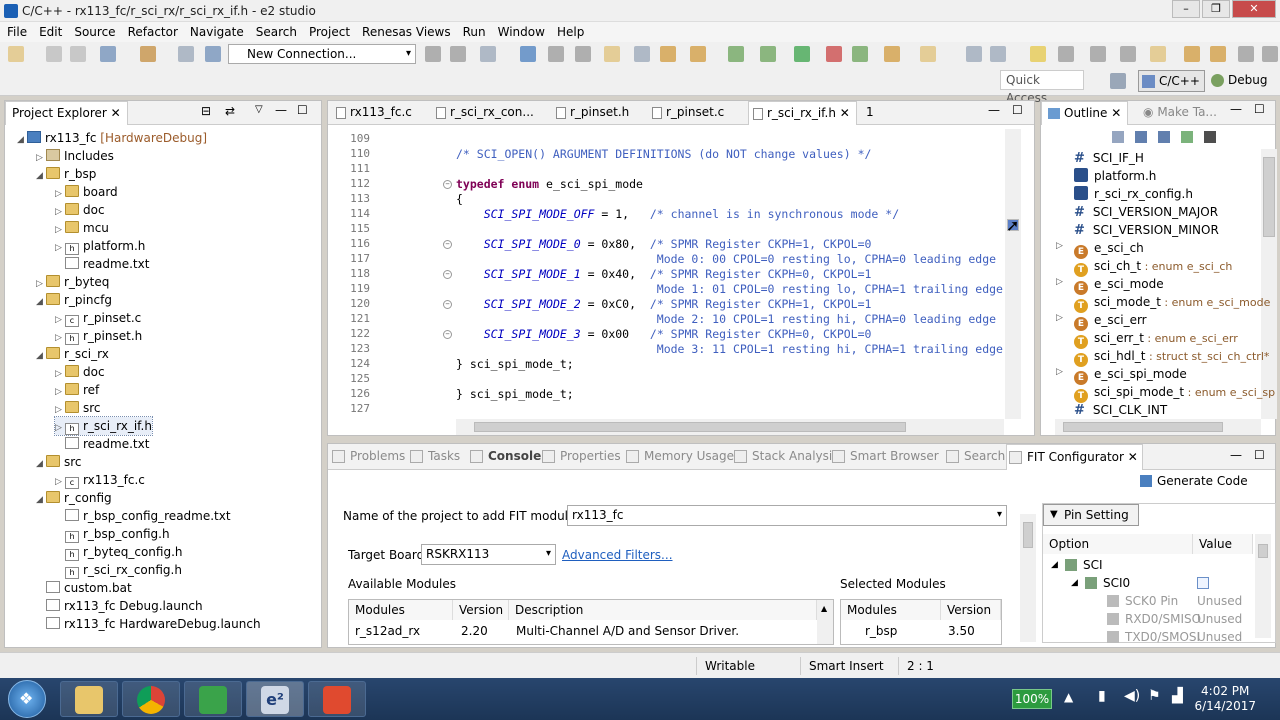 Image resolution: width=1280 pixels, height=720 pixels. Describe the element at coordinates (834, 54) in the screenshot. I see `toolbar-tool-20-icon` at that location.